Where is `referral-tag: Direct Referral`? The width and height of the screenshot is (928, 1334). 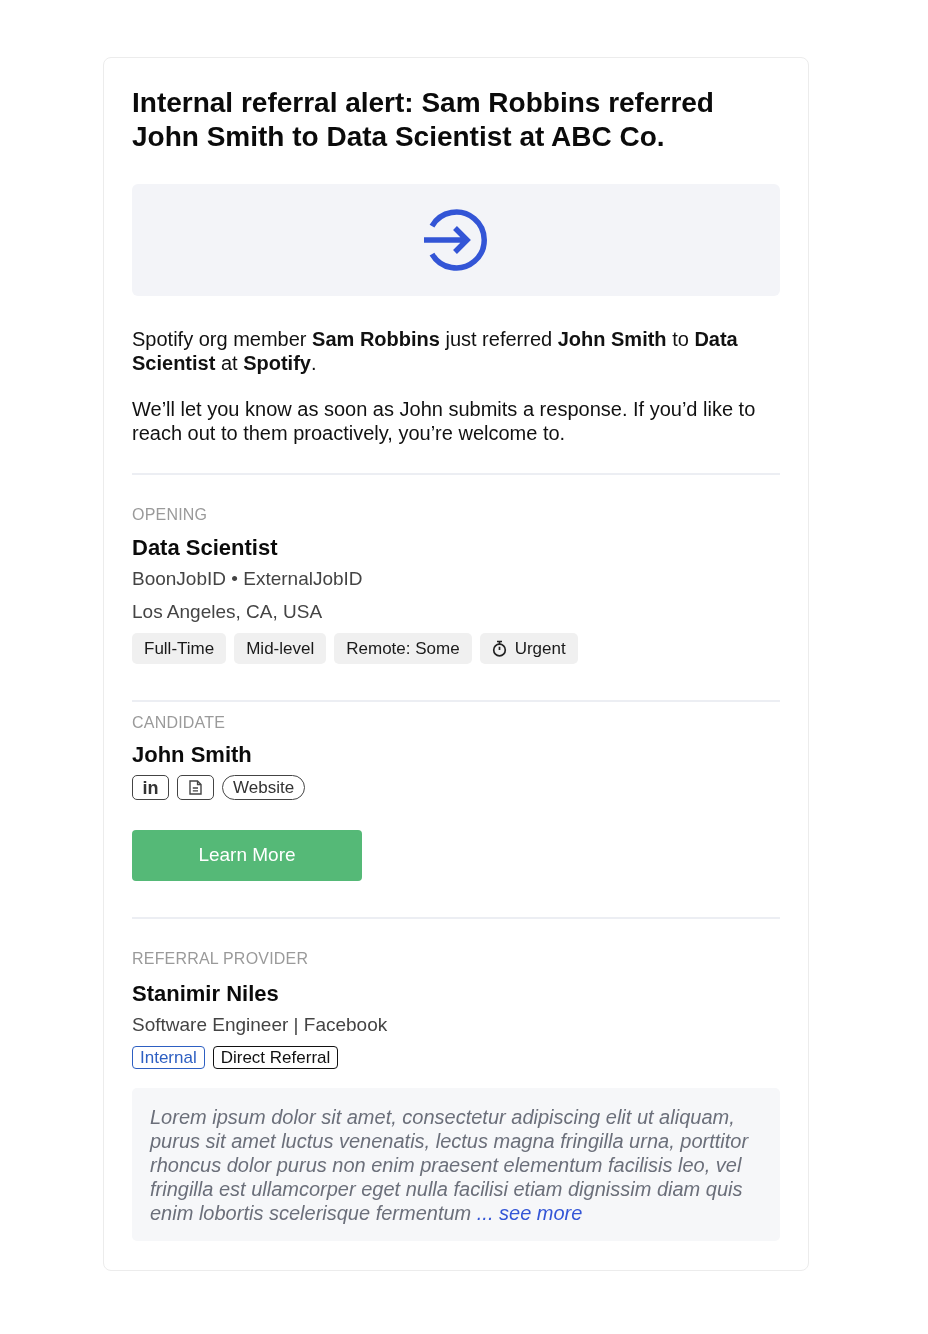 referral-tag: Direct Referral is located at coordinates (275, 1057).